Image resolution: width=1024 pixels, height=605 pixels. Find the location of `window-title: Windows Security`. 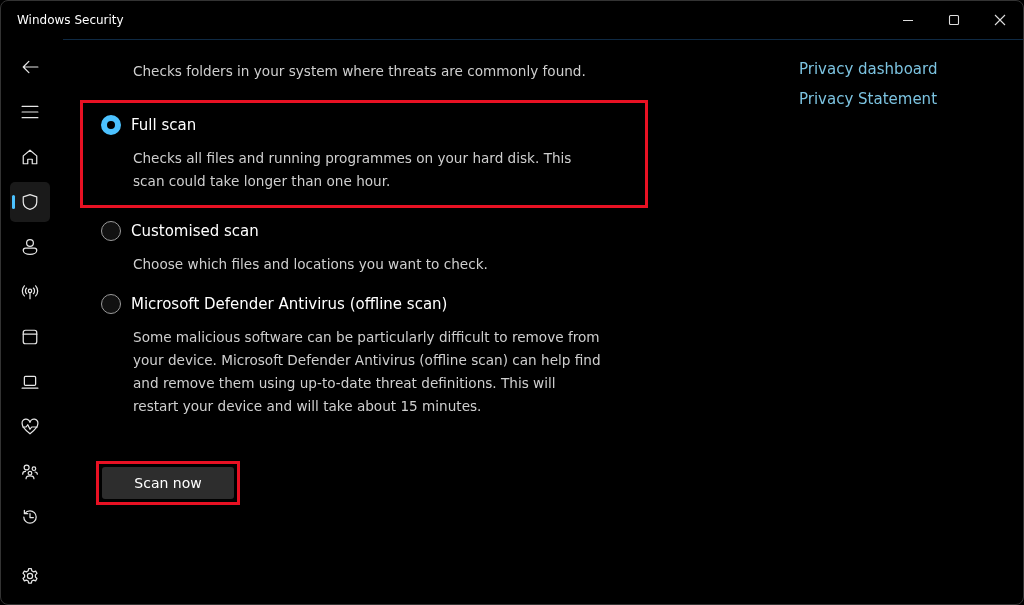

window-title: Windows Security is located at coordinates (71, 20).